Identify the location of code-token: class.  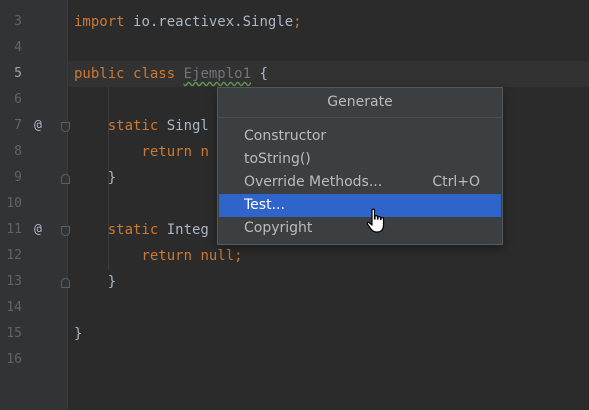
(158, 74).